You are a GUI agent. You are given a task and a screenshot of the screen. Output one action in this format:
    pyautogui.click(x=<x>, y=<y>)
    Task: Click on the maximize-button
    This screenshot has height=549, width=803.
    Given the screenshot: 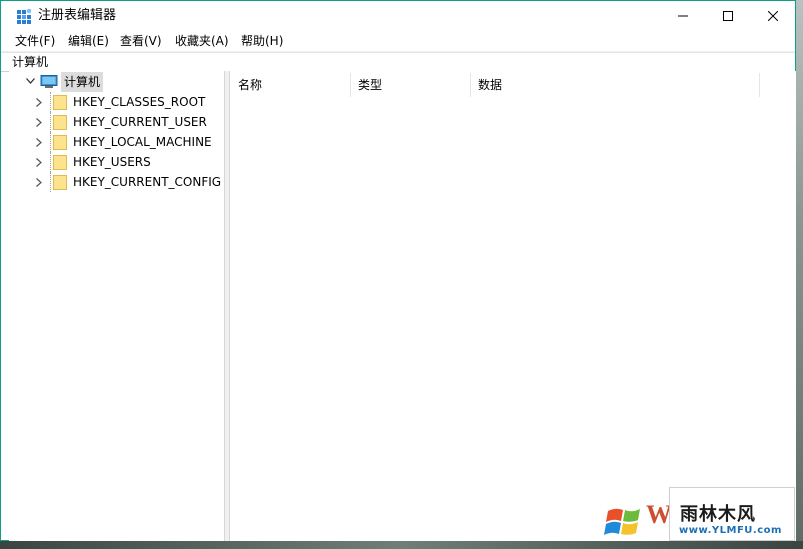 What is the action you would take?
    pyautogui.click(x=728, y=16)
    